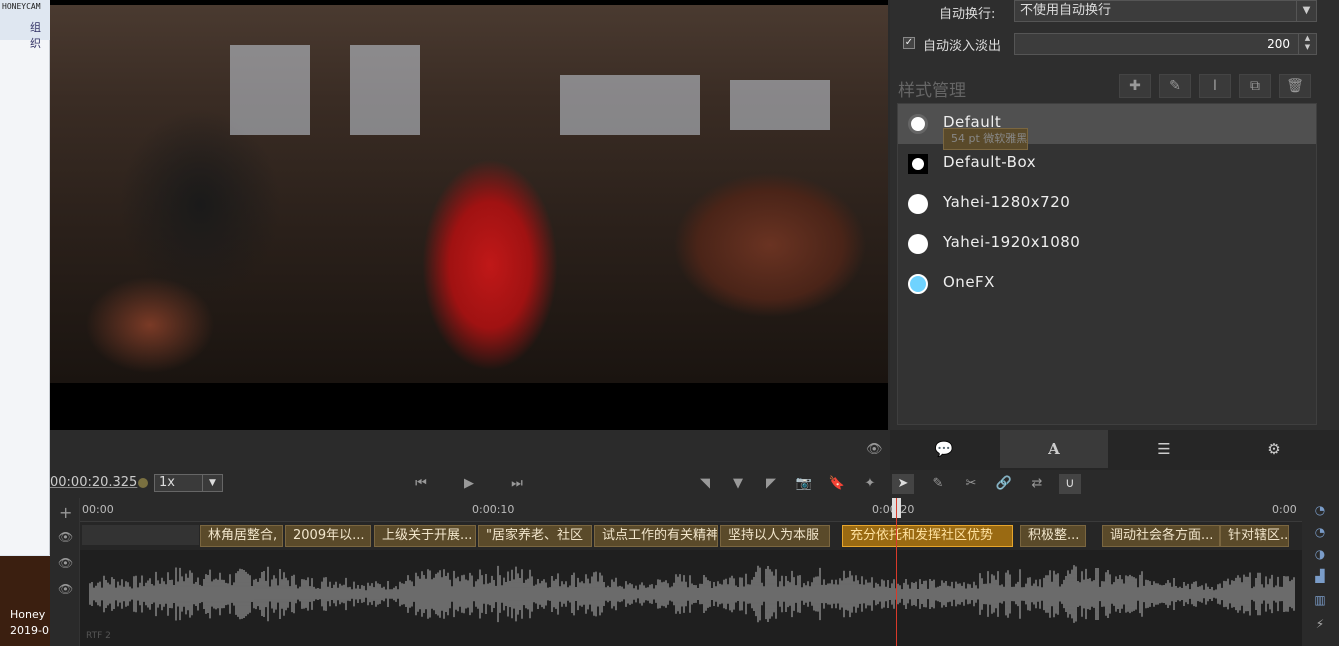  I want to click on mark-out-icon: ◤, so click(771, 483).